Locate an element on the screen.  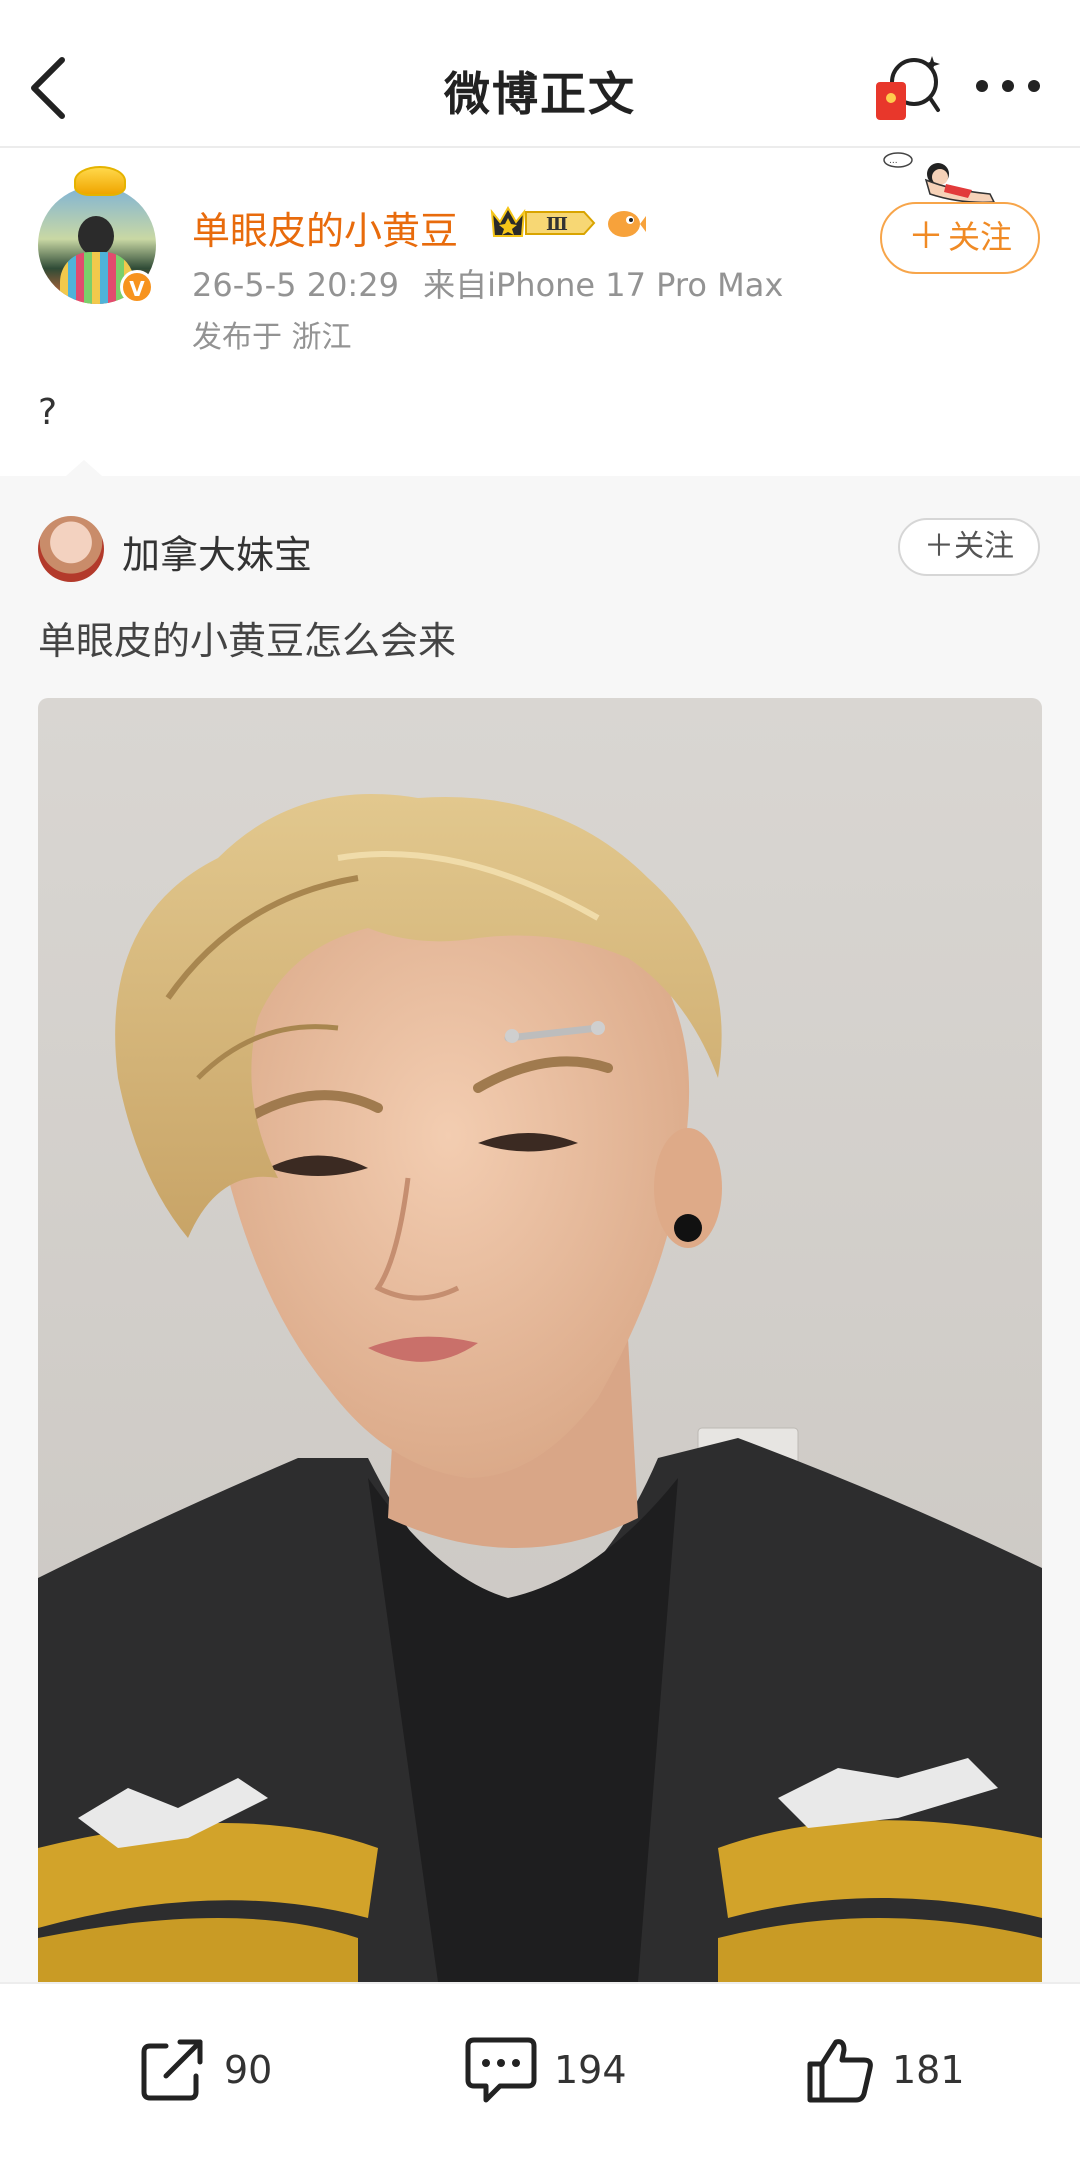
post-text: ? is located at coordinates (48, 412).